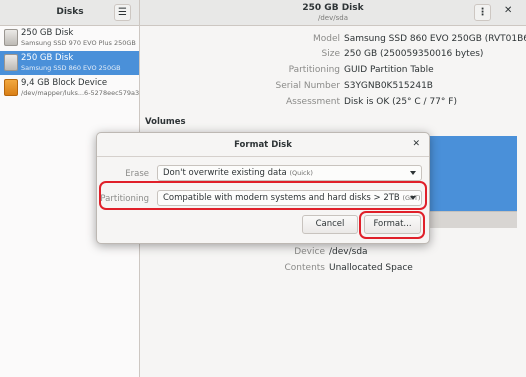  Describe the element at coordinates (137, 174) in the screenshot. I see `erase-label: Erase` at that location.